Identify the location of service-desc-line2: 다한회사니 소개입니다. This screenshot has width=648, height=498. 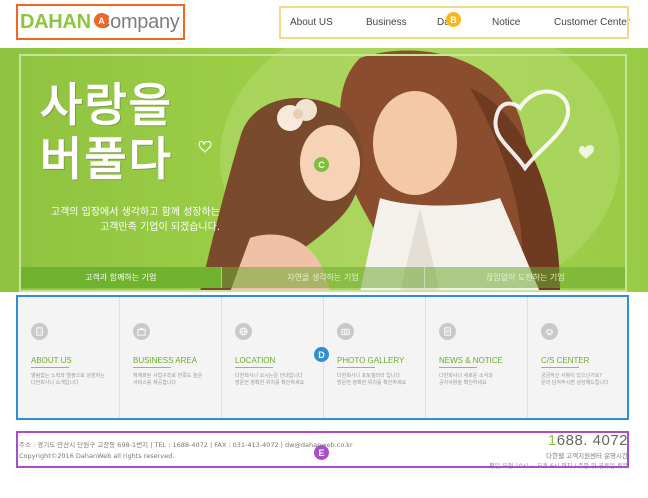
(55, 383).